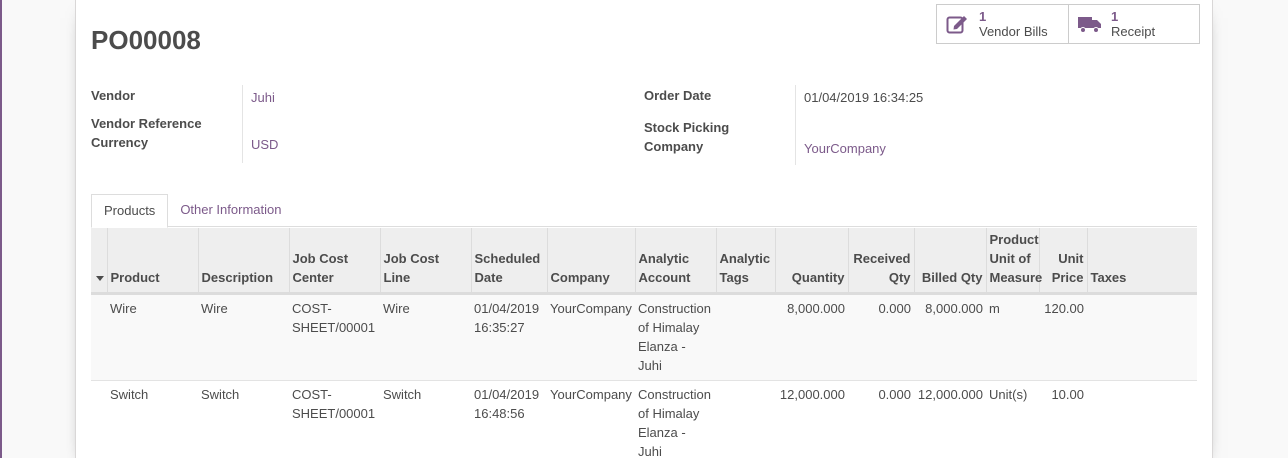 The image size is (1288, 458). Describe the element at coordinates (509, 337) in the screenshot. I see `cell-scheduled-date: 01/04/2019 16:35:27` at that location.